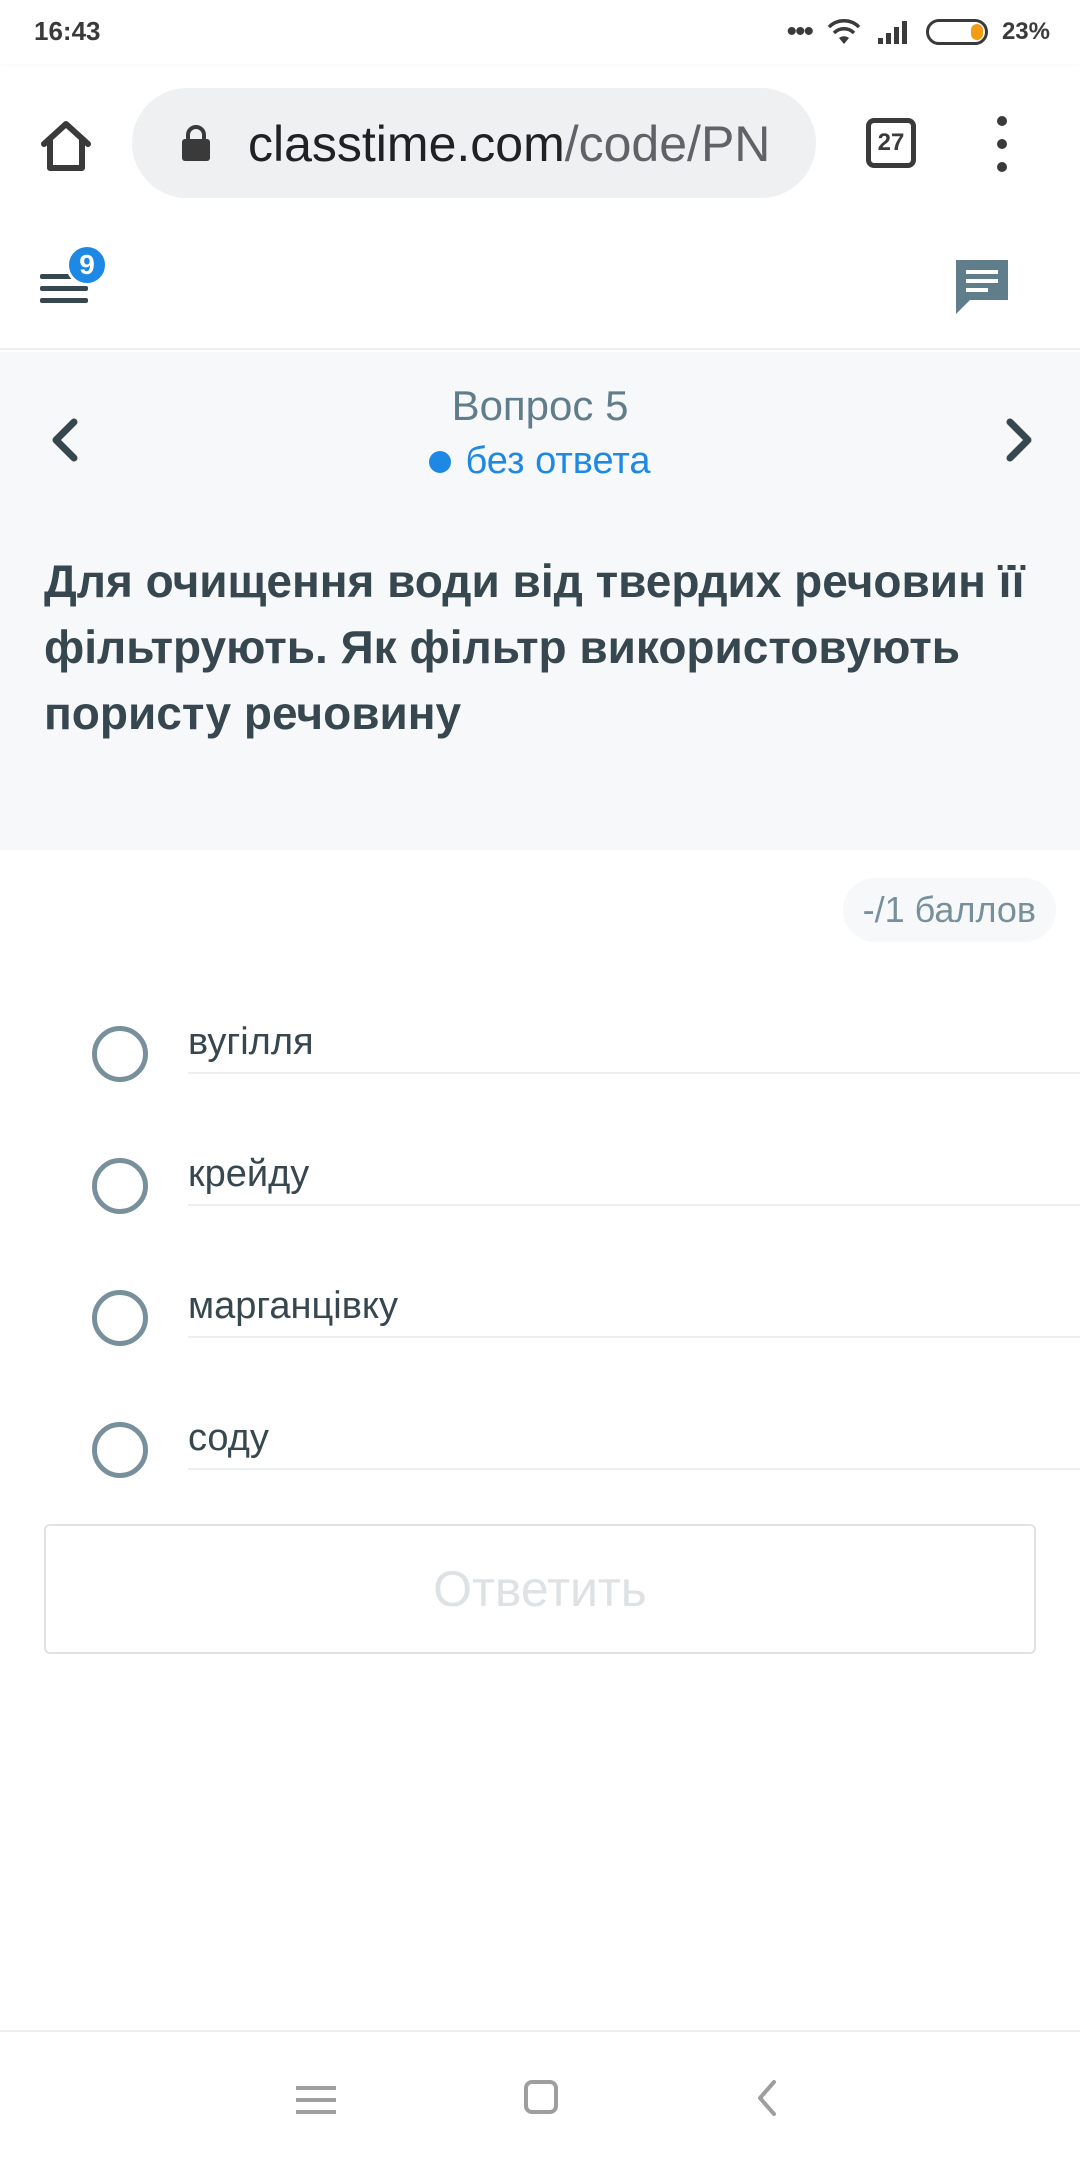 This screenshot has height=2160, width=1080. I want to click on answer-option-label: вугілля, so click(251, 1042).